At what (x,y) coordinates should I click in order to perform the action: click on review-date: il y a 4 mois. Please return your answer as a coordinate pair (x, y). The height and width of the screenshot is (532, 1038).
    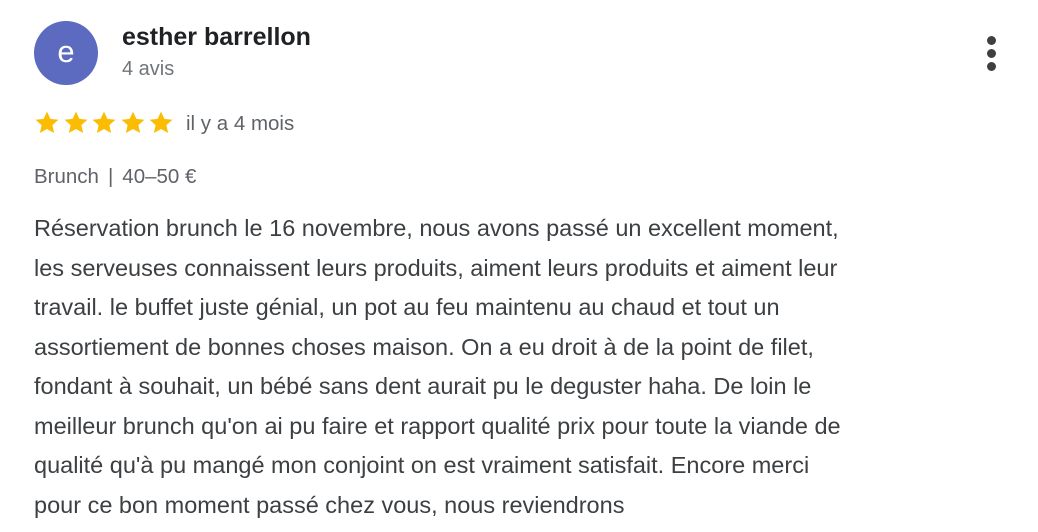
    Looking at the image, I should click on (240, 123).